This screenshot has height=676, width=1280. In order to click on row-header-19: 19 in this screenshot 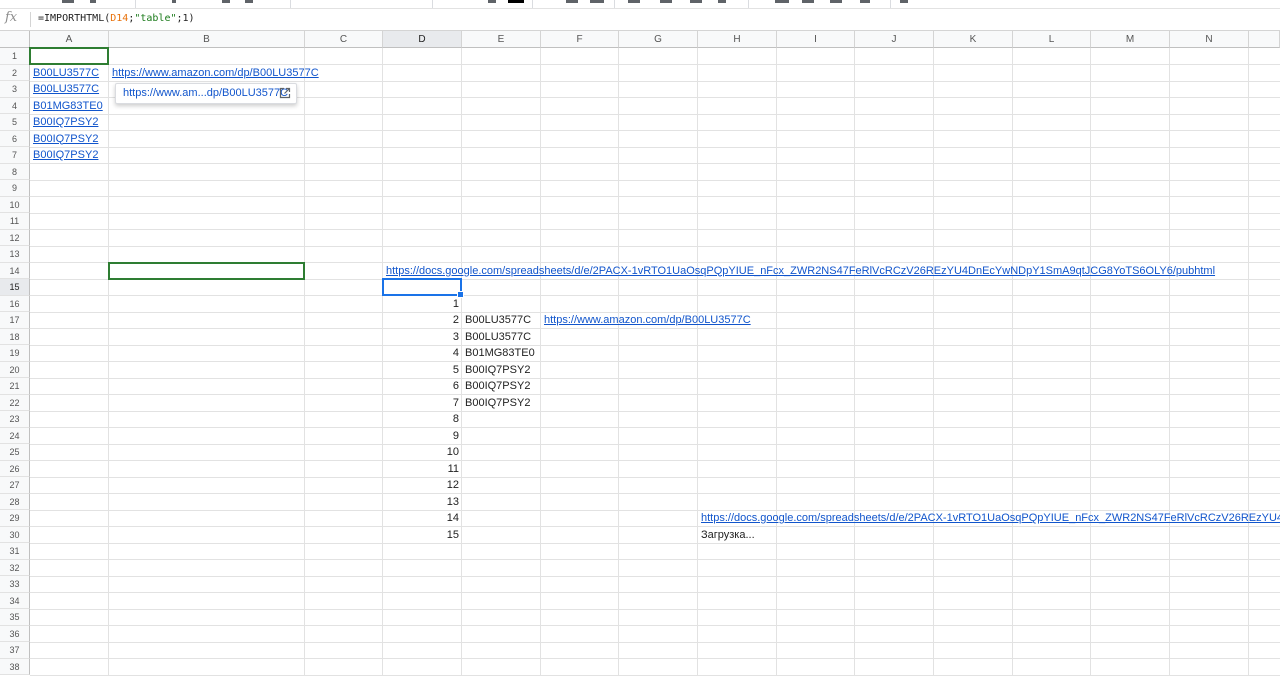, I will do `click(15, 353)`.